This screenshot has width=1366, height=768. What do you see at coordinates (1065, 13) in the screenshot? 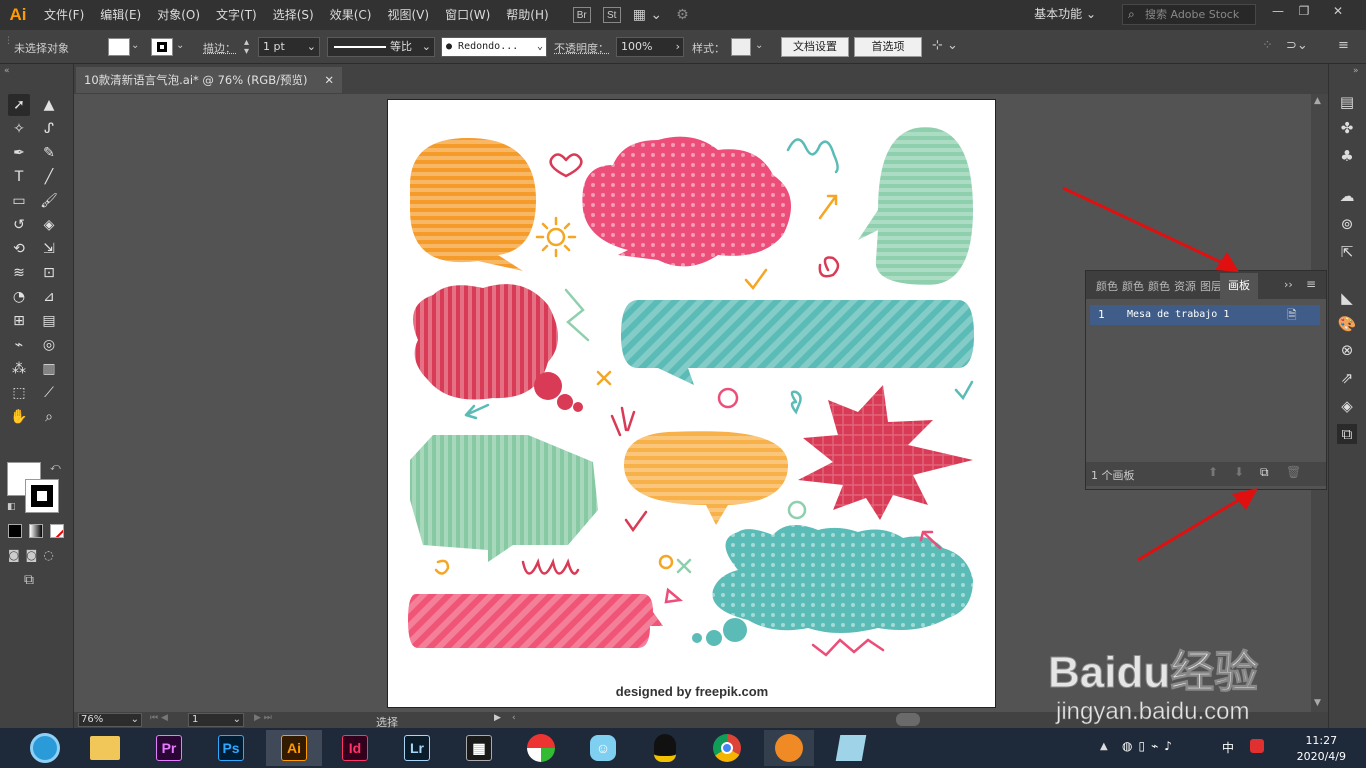
I see `workspace-switcher: 基本功能 ⌄` at bounding box center [1065, 13].